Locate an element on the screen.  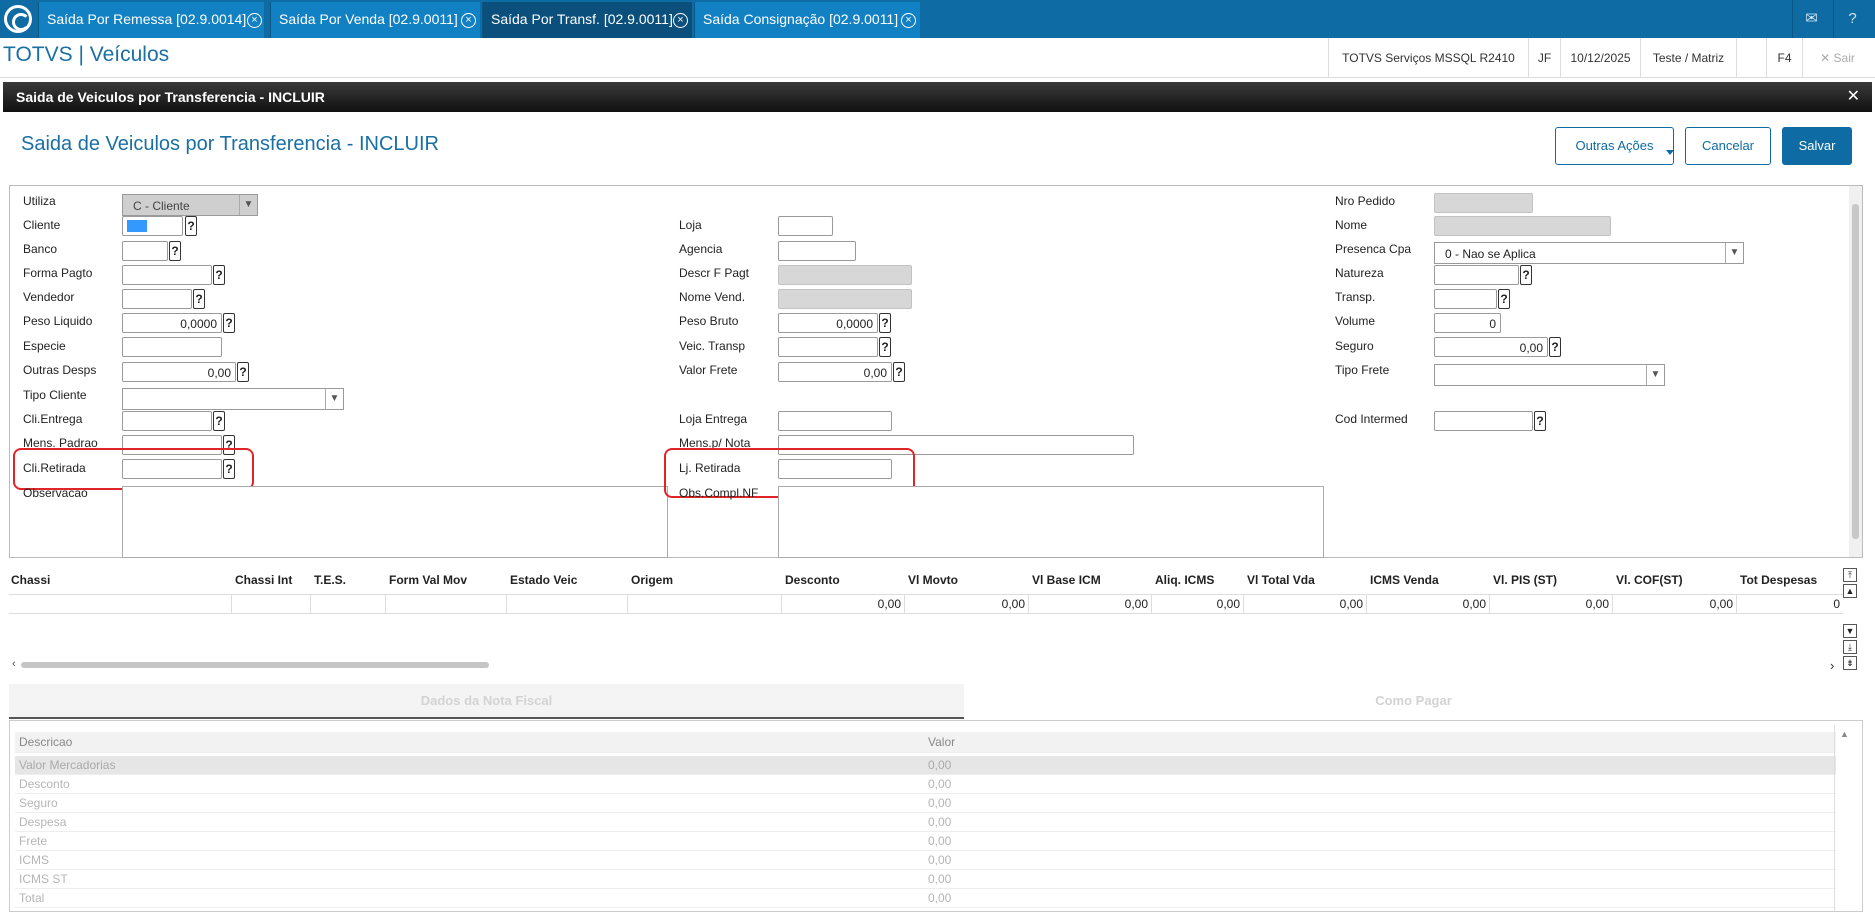
col-vl-movto: Vl Movto is located at coordinates (933, 582).